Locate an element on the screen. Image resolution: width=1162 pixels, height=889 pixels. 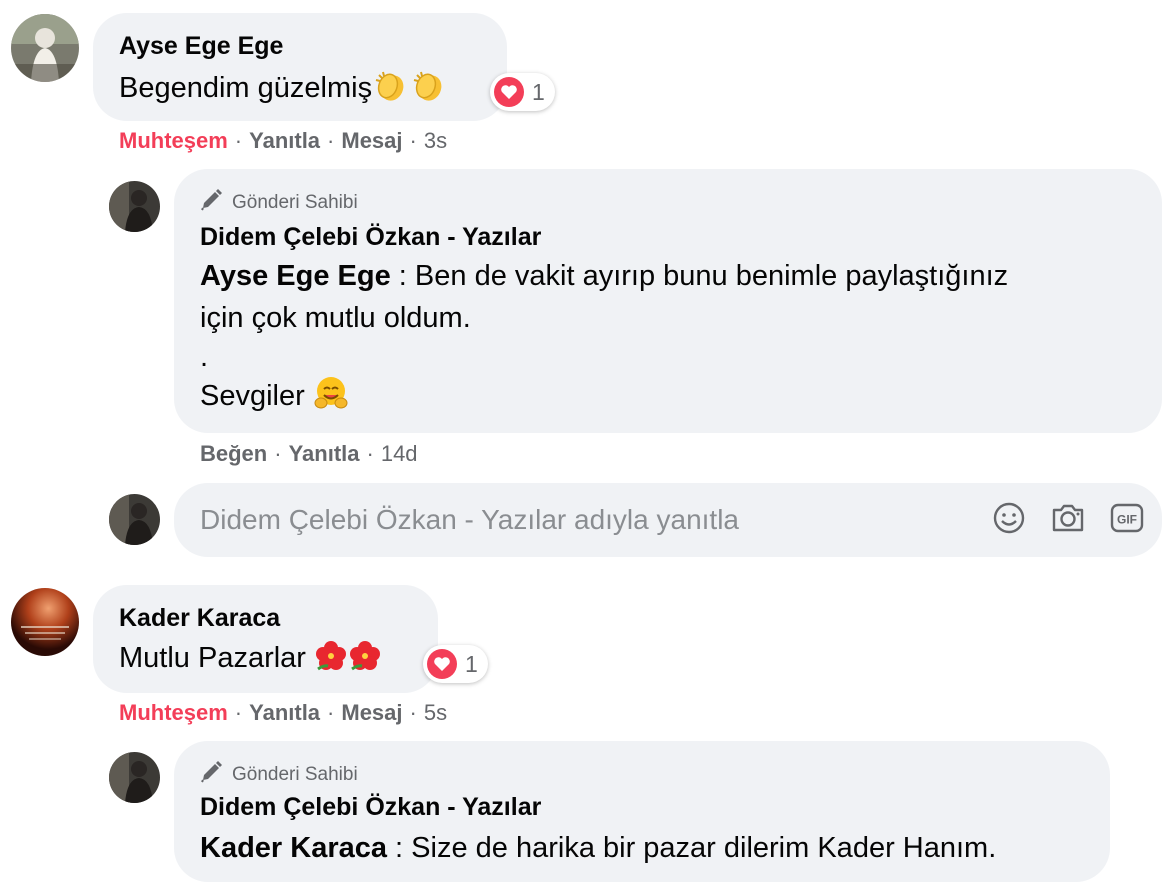
composer-toolbar: GIF is located at coordinates (1077, 520).